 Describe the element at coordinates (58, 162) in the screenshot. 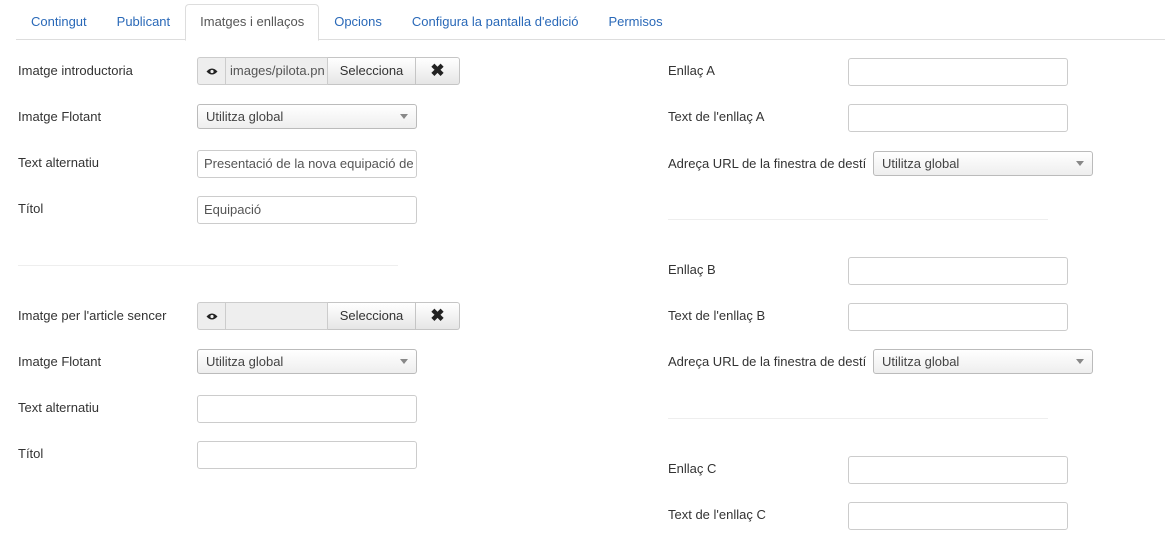

I see `intro-alt-label: Text alternatiu` at that location.